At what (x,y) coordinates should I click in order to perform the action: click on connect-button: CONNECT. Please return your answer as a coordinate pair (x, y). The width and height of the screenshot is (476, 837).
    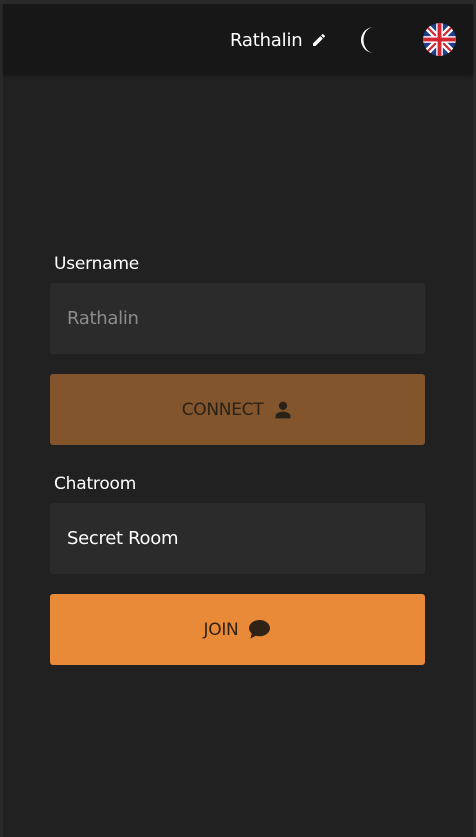
    Looking at the image, I should click on (237, 409).